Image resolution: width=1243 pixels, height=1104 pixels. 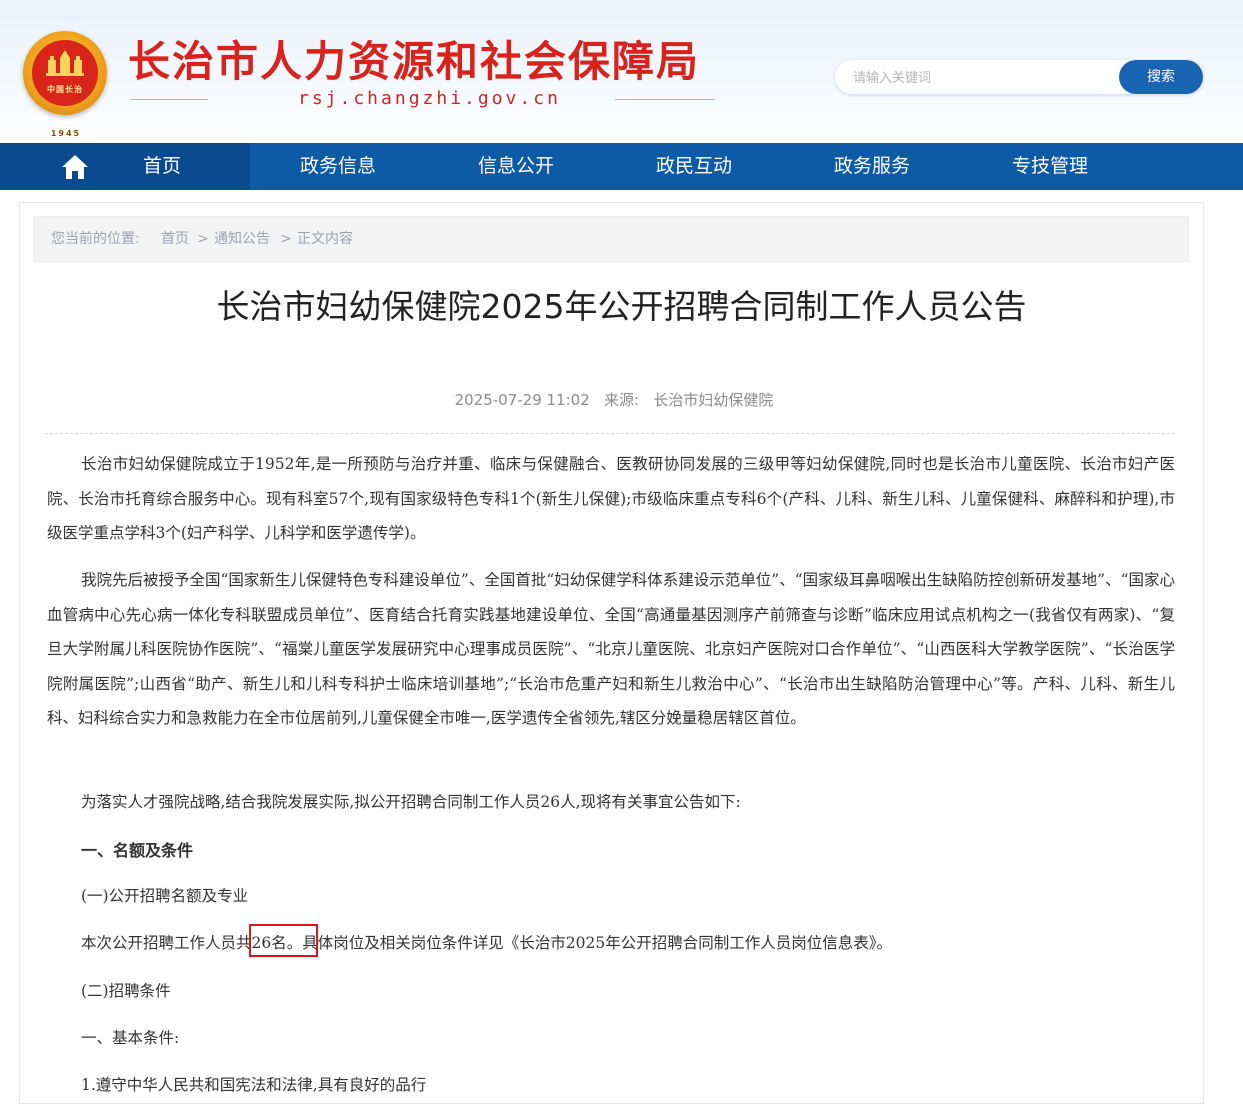 What do you see at coordinates (75, 167) in the screenshot?
I see `home-icon` at bounding box center [75, 167].